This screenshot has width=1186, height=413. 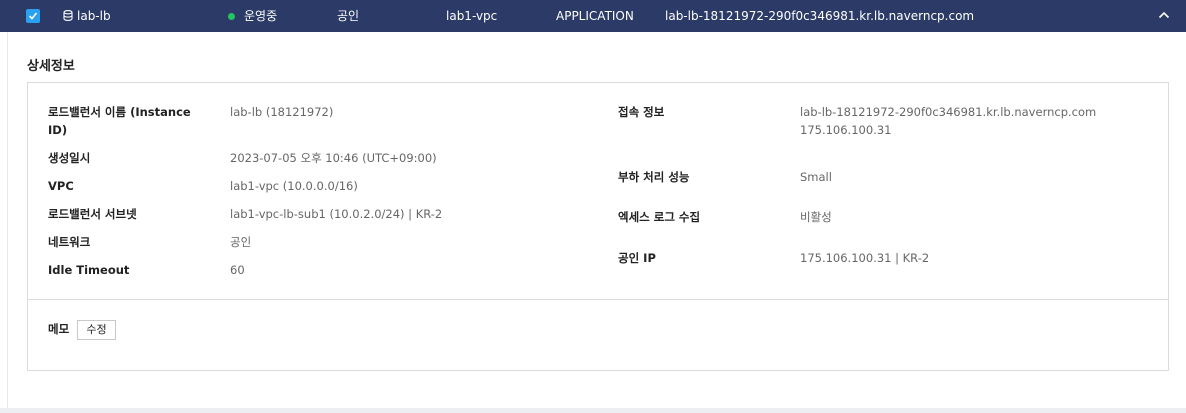 I want to click on row-checkbox, so click(x=33, y=16).